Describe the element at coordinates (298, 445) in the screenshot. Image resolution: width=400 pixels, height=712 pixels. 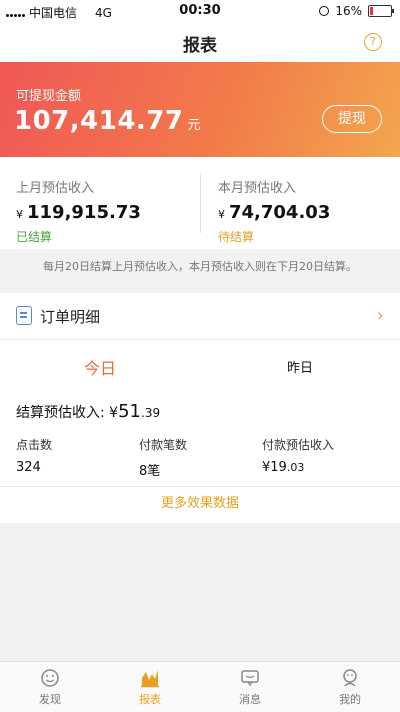
I see `stat-paid-income-label: 付款预估收入` at that location.